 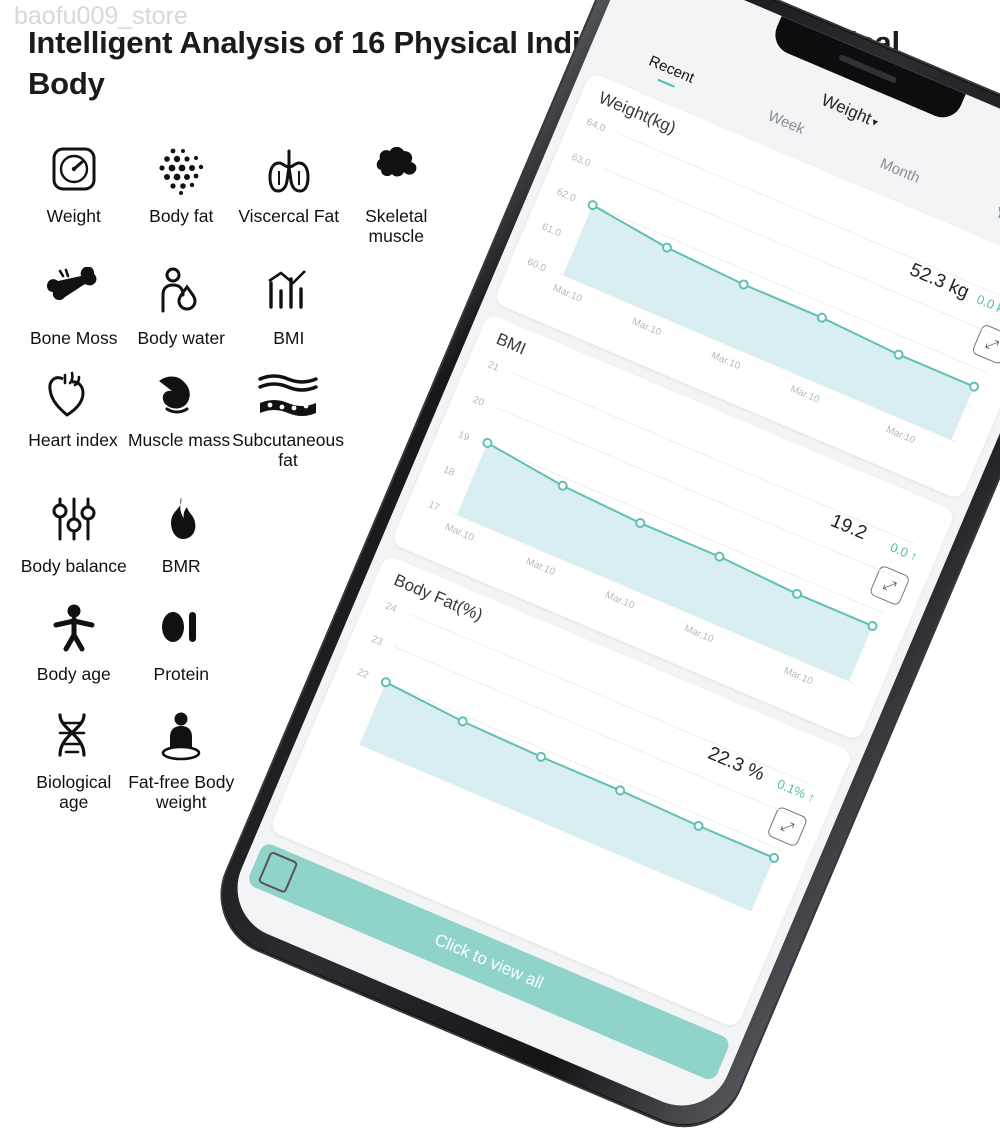 I want to click on indicator-body-age: Body age, so click(x=74, y=641).